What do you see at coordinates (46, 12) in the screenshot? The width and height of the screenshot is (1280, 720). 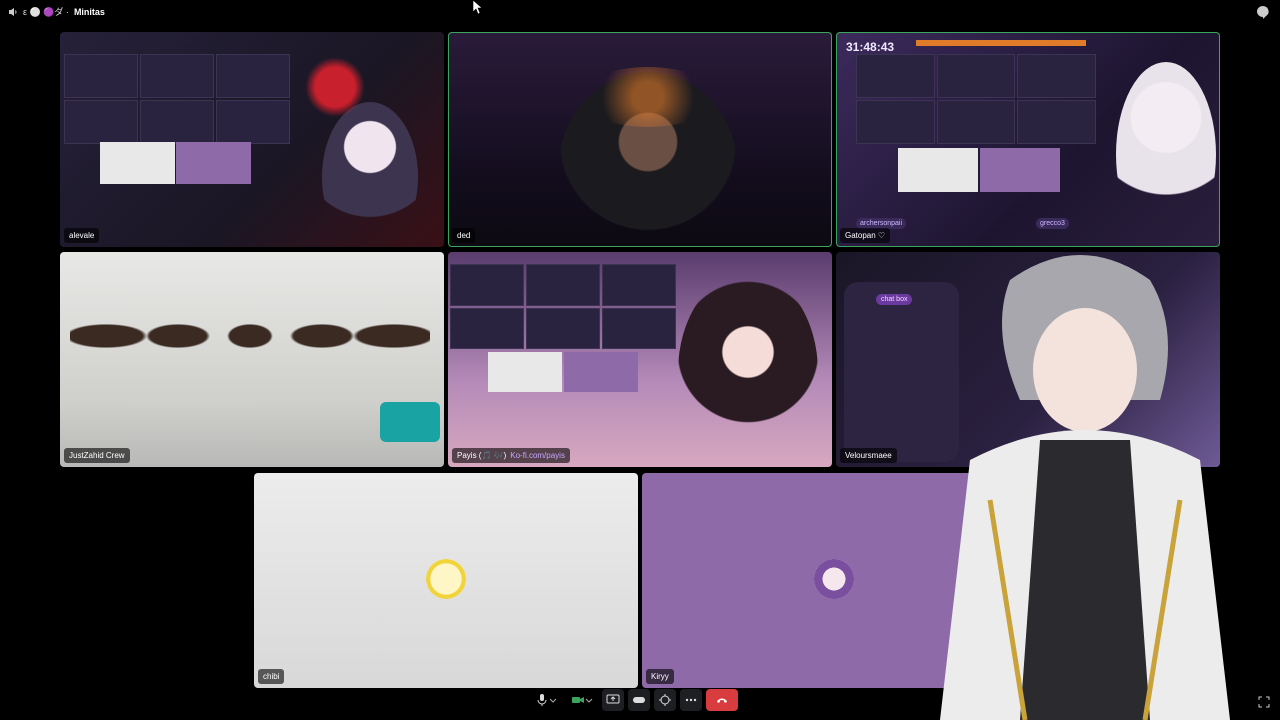 I see `channel-prefix: ε ⚪ 🟣ダ ·` at bounding box center [46, 12].